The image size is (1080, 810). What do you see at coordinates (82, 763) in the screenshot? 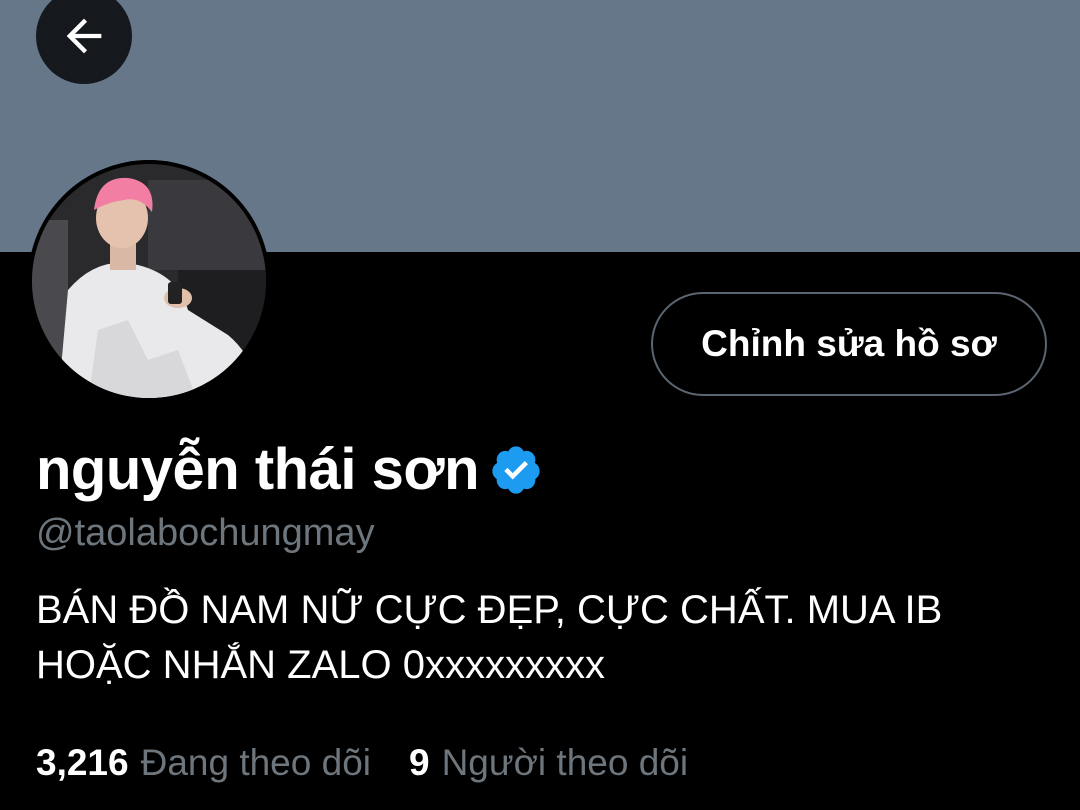
I see `following-count: 3,216` at bounding box center [82, 763].